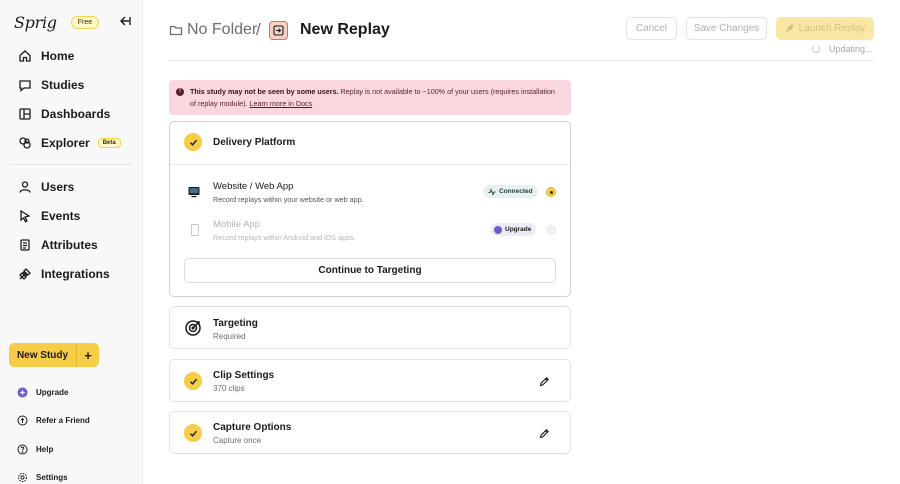 The height and width of the screenshot is (484, 900). I want to click on sidebar-item-home: Home, so click(71, 55).